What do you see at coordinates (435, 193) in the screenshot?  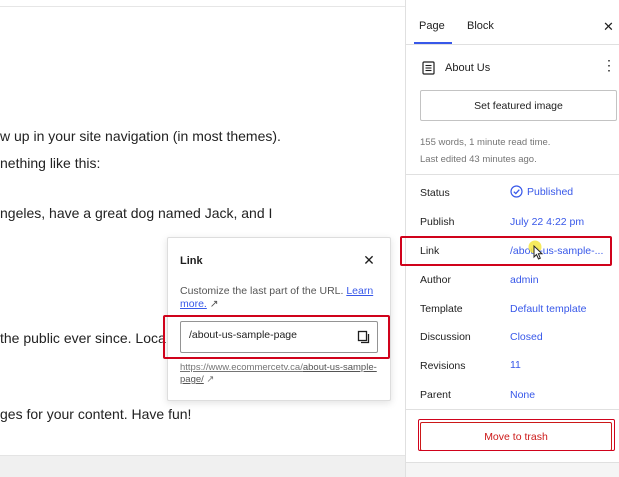 I see `status-label: Status` at bounding box center [435, 193].